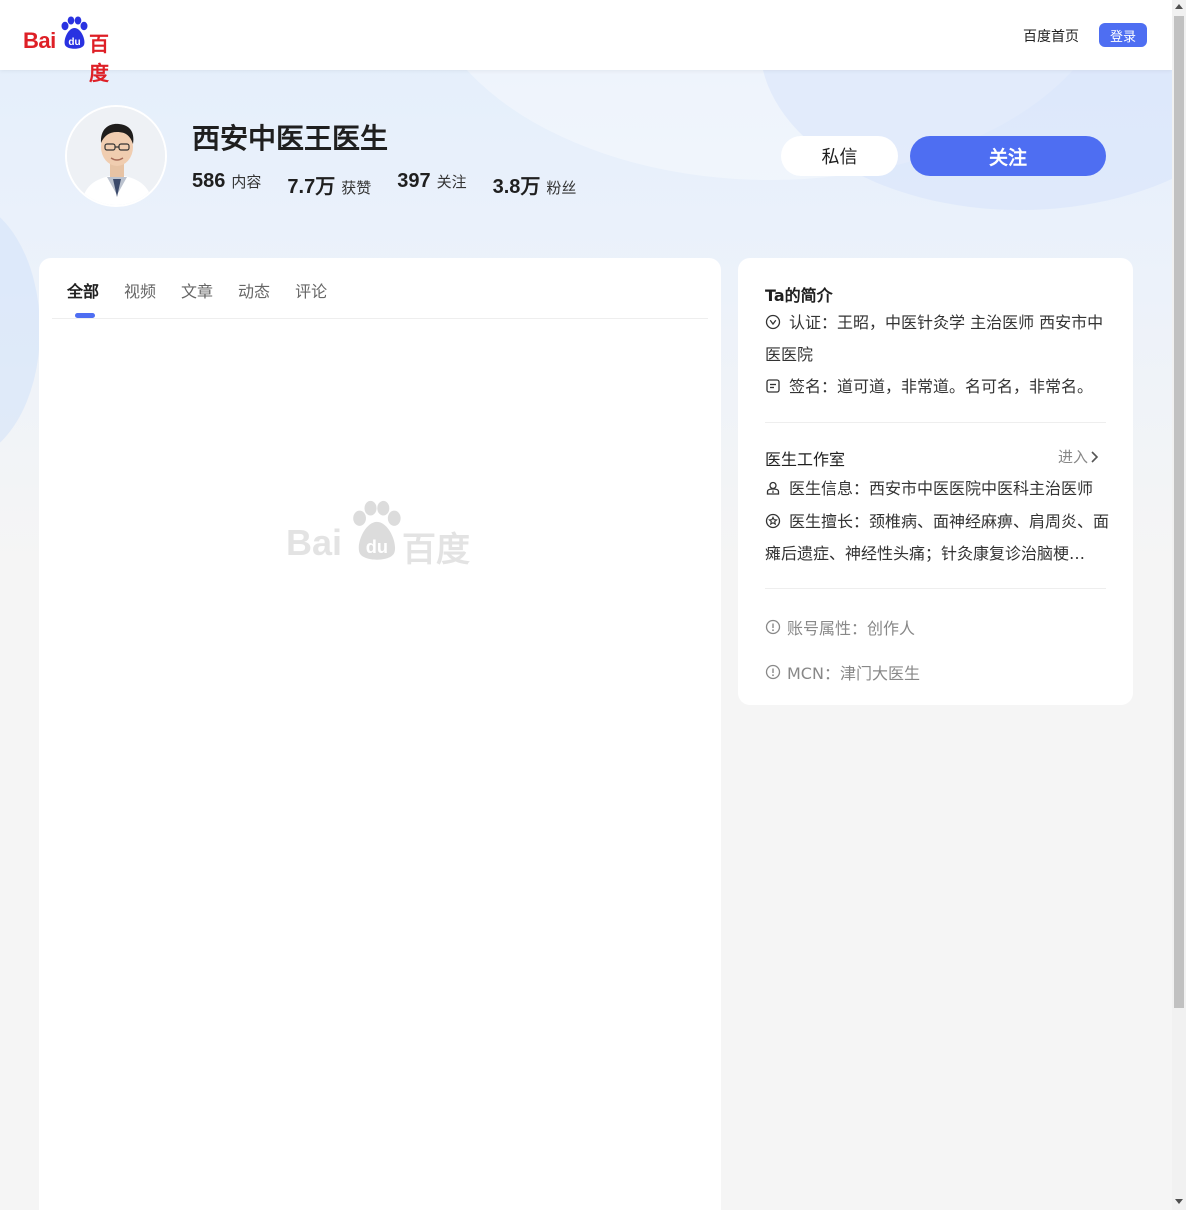  I want to click on stat-likes: 7.7万 获赞, so click(329, 184).